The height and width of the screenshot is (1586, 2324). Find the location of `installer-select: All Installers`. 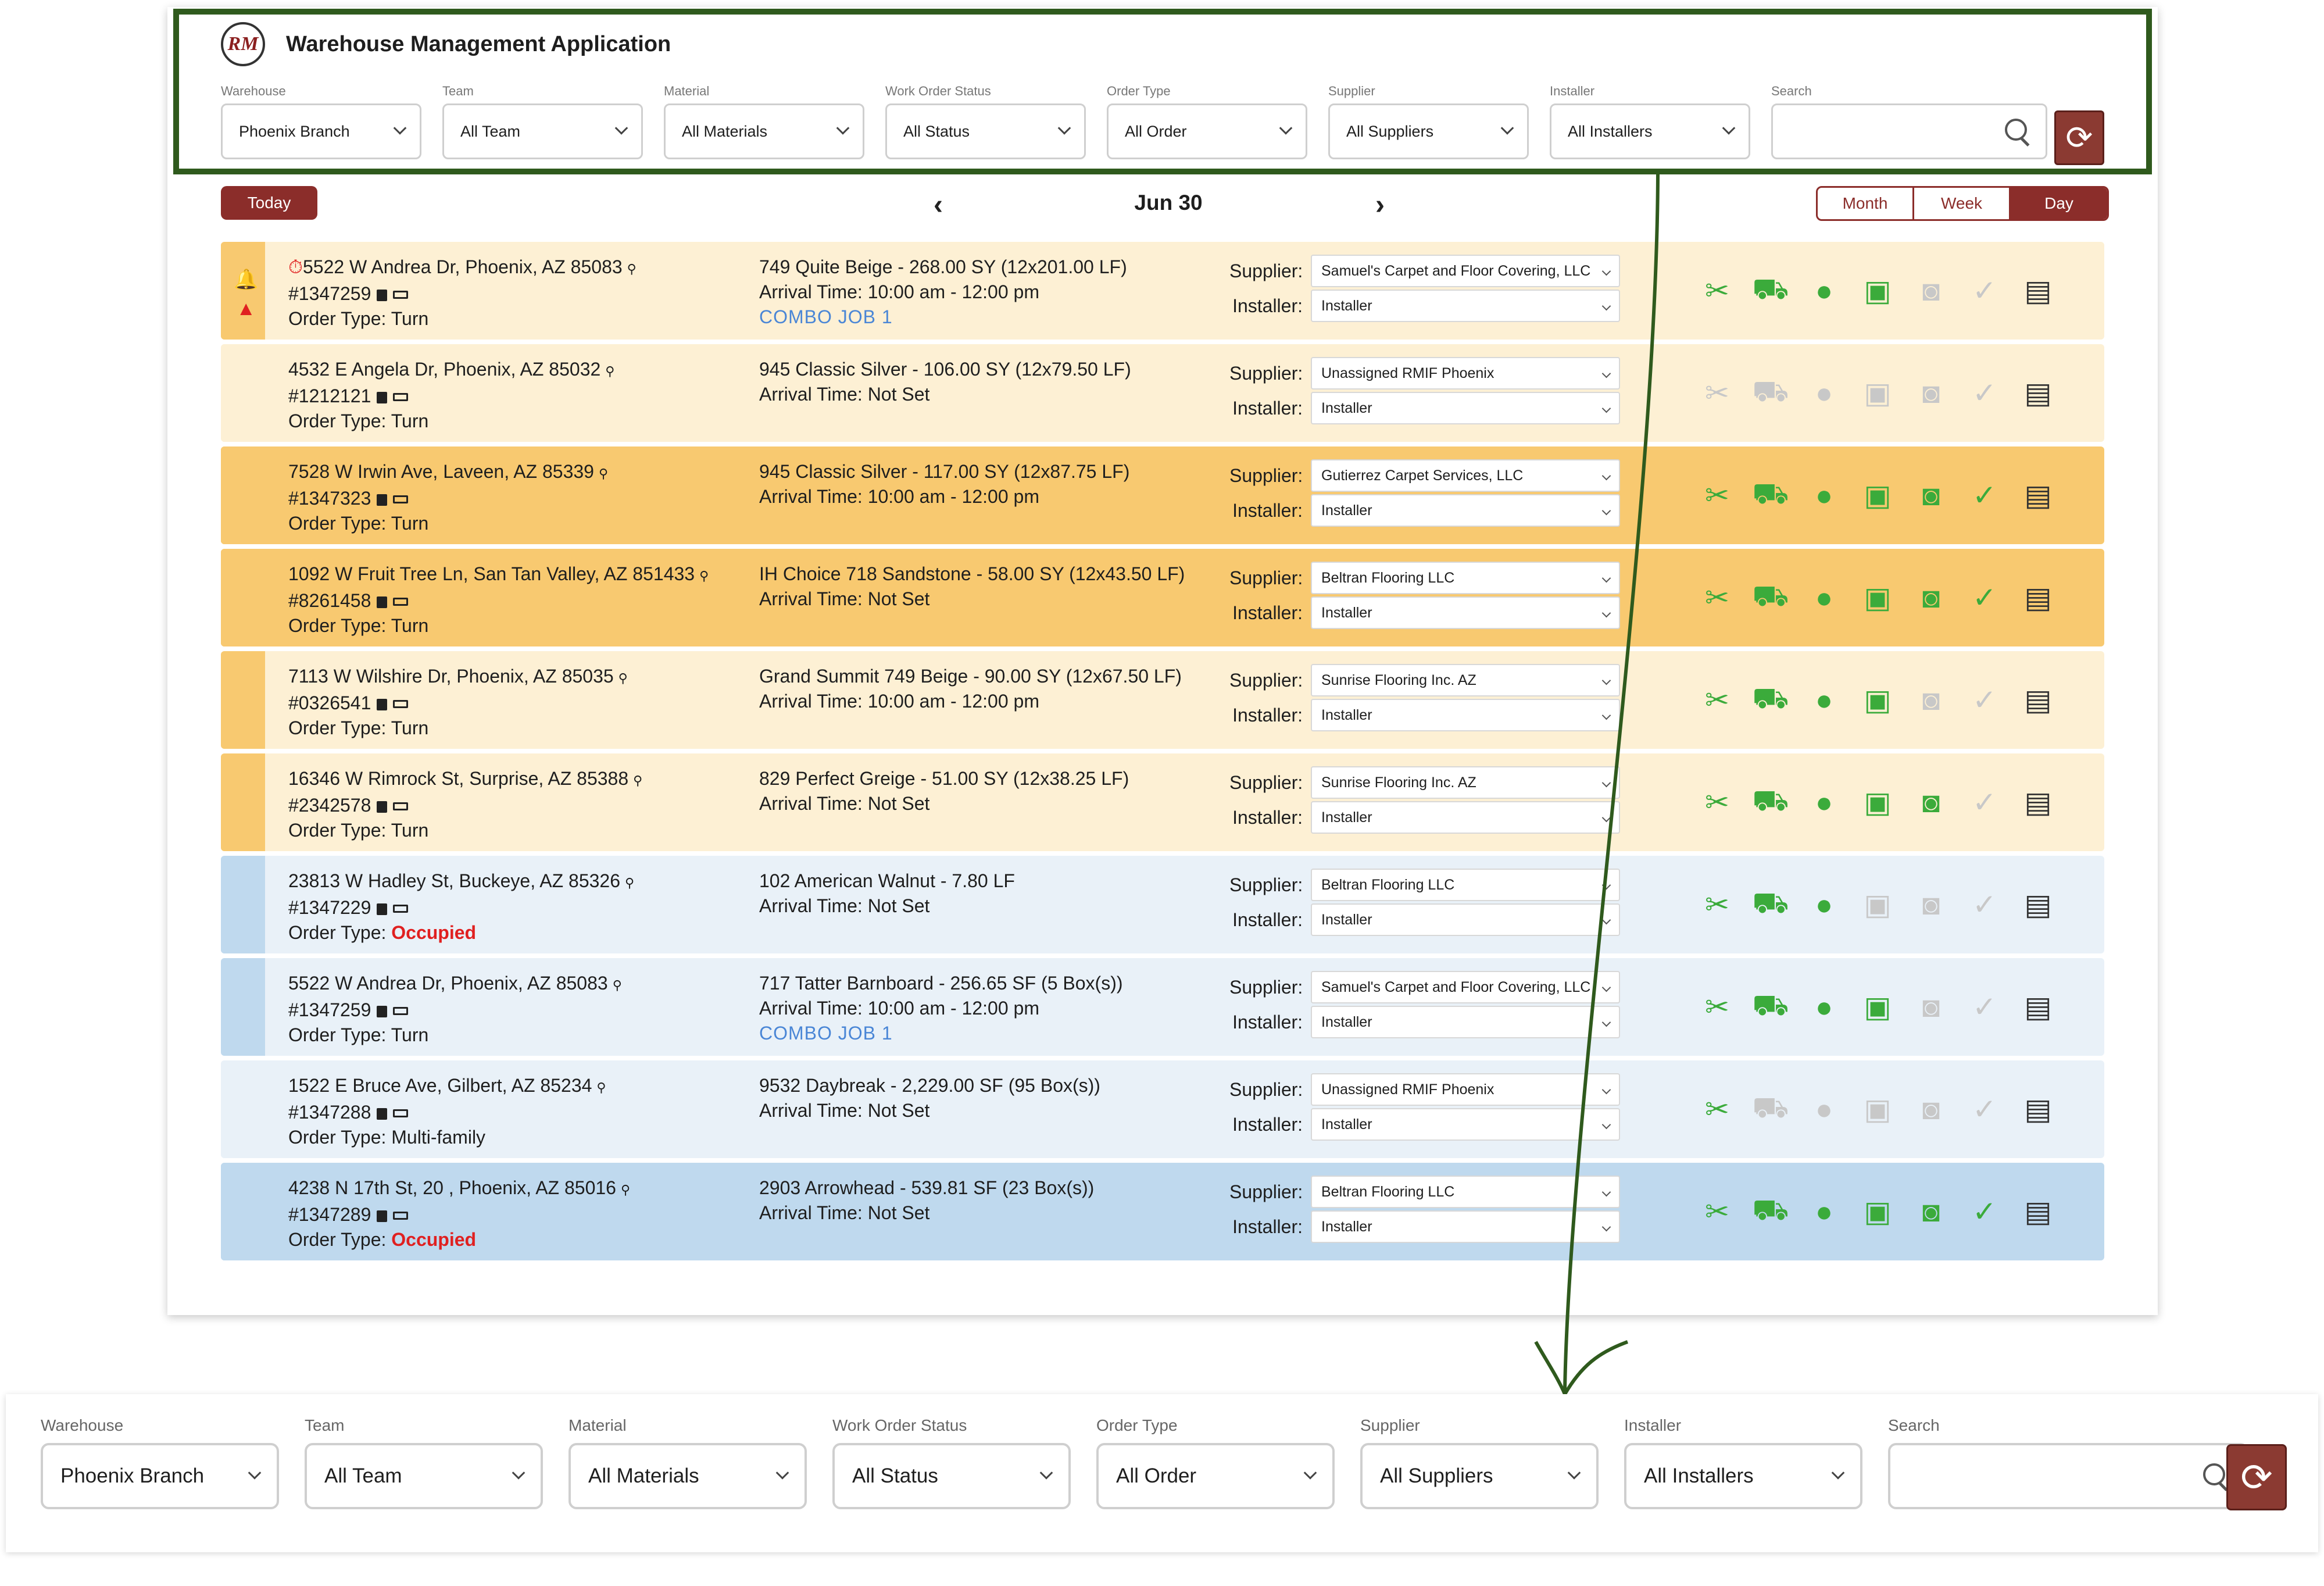

installer-select: All Installers is located at coordinates (1743, 1476).